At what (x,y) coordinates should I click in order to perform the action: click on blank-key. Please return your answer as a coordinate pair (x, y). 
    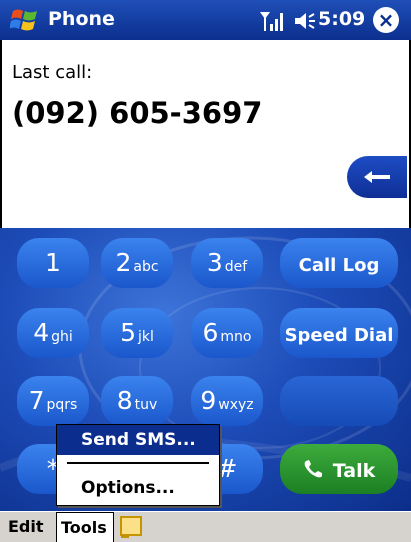
    Looking at the image, I should click on (339, 401).